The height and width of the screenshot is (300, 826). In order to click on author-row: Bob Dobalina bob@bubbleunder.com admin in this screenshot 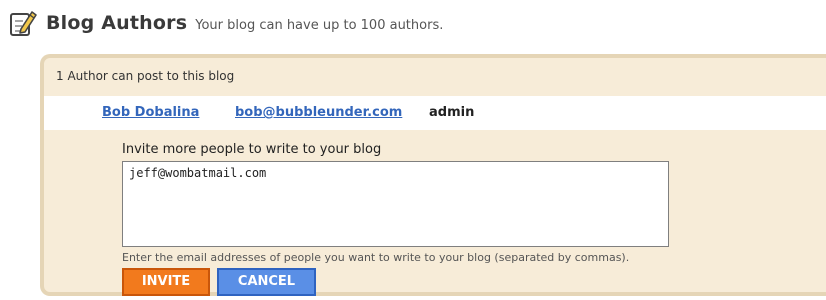, I will do `click(435, 113)`.